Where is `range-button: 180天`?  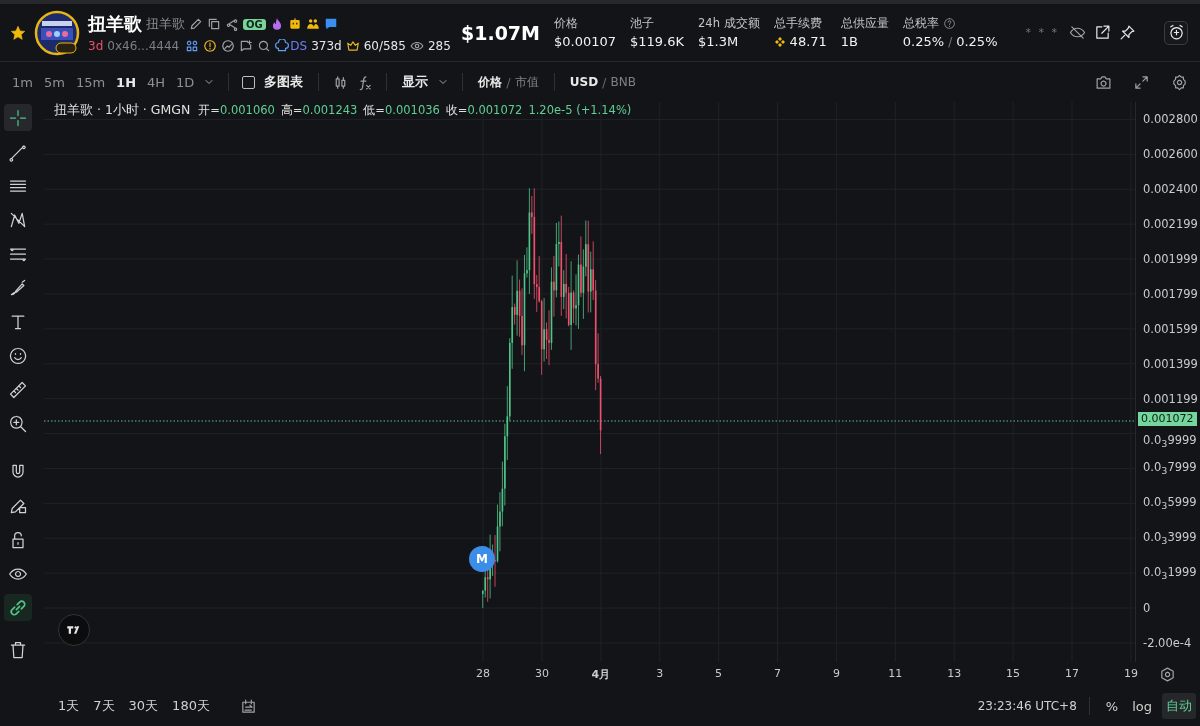 range-button: 180天 is located at coordinates (191, 706).